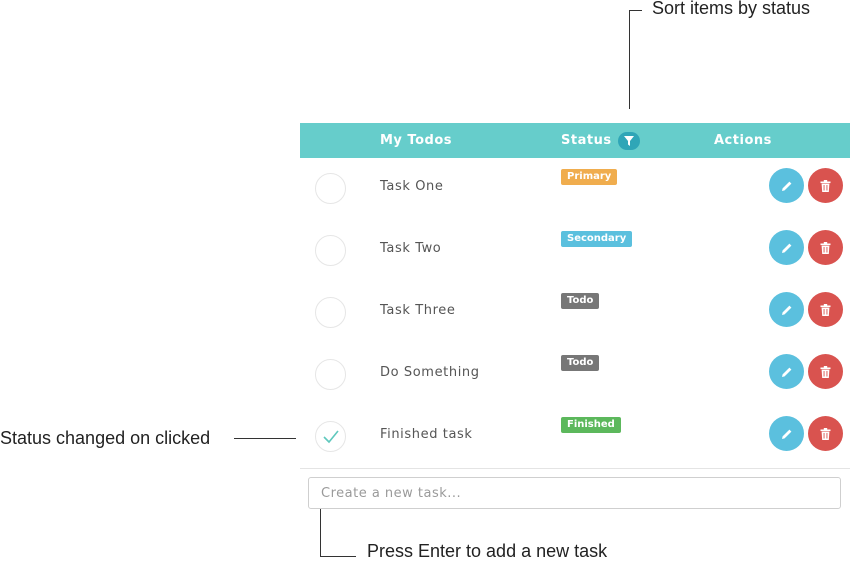 The width and height of the screenshot is (850, 562). Describe the element at coordinates (743, 140) in the screenshot. I see `header-actions: Actions` at that location.